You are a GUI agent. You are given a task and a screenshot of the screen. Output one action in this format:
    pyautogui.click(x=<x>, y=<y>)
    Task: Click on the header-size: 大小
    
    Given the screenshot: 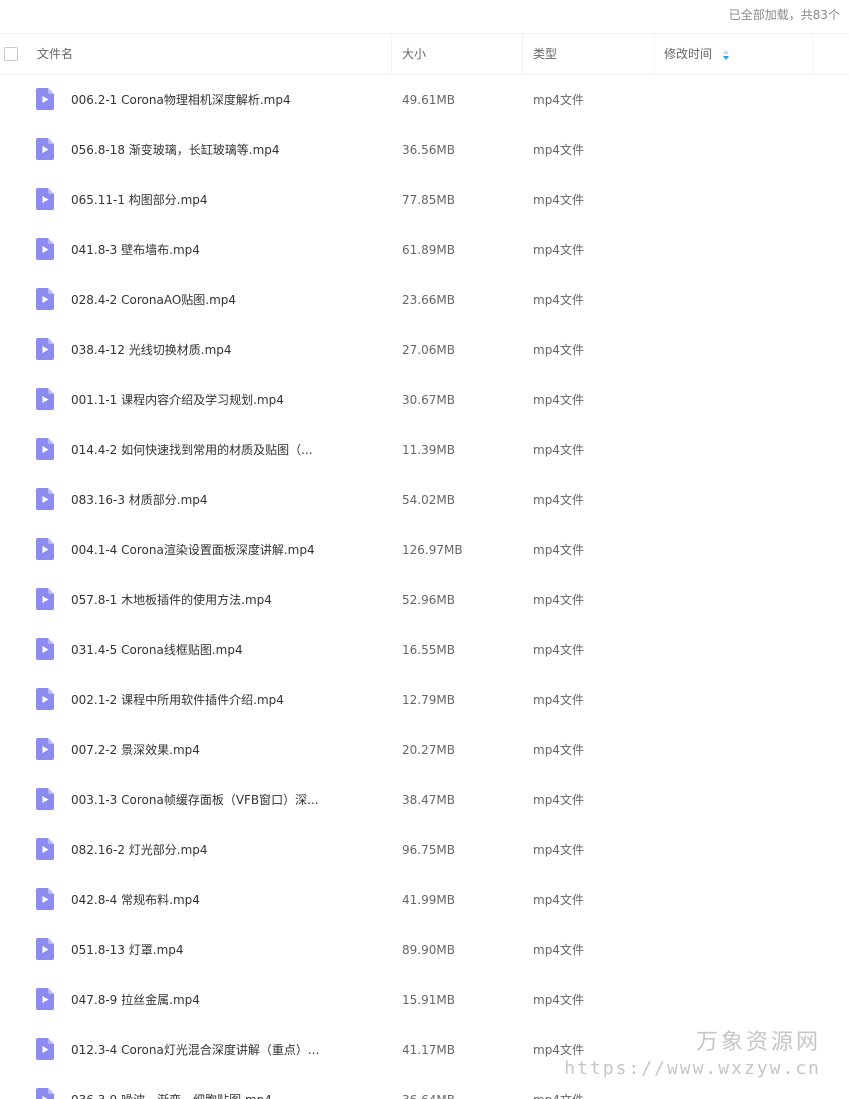 What is the action you would take?
    pyautogui.click(x=414, y=54)
    